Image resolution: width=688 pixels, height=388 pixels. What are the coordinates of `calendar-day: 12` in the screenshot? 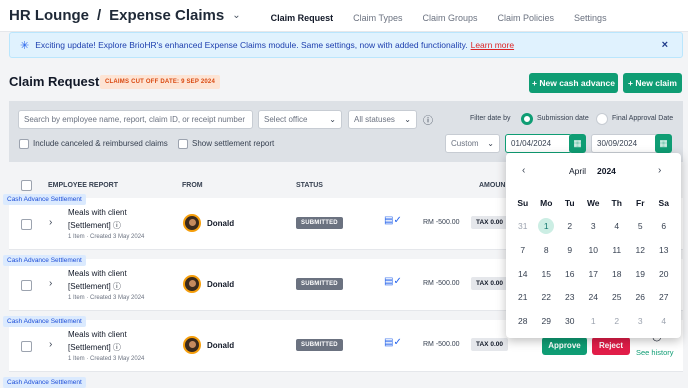 It's located at (641, 250).